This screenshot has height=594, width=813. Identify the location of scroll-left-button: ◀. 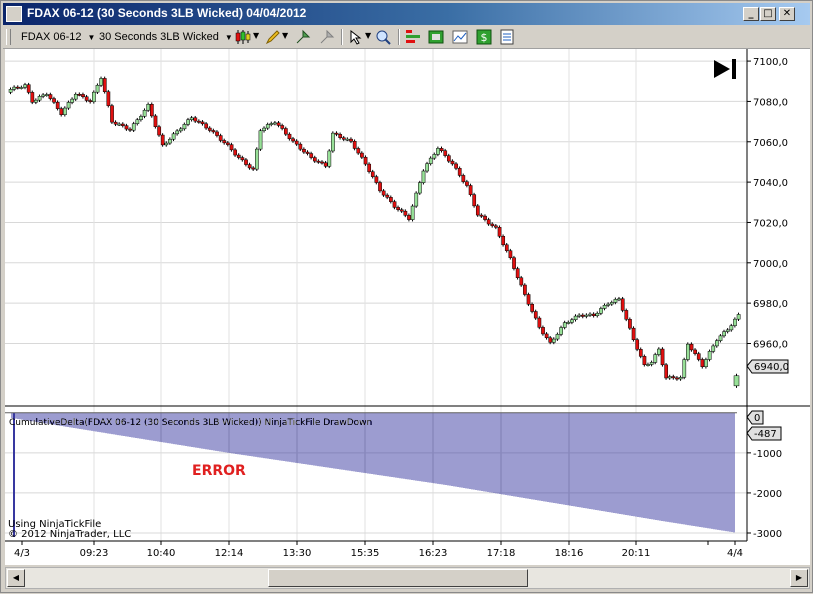
(16, 578).